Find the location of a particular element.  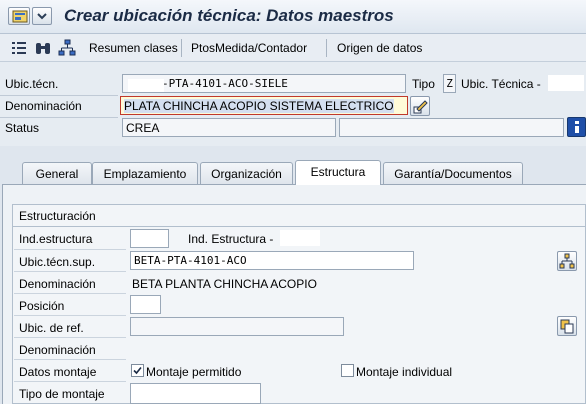

tipo-field: Z is located at coordinates (449, 83).